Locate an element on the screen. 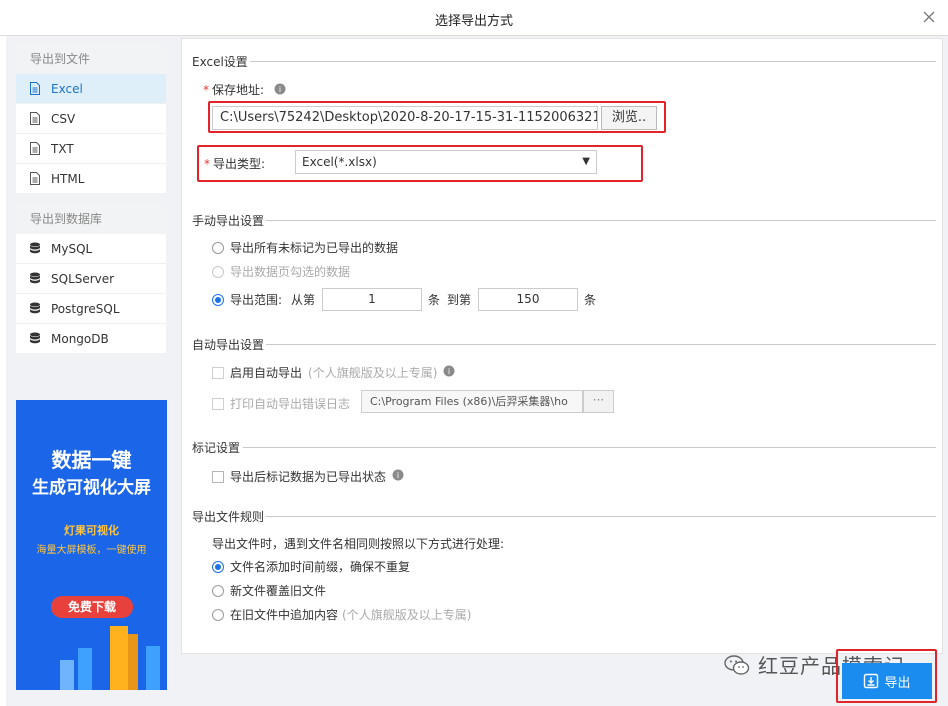 The height and width of the screenshot is (706, 948). radio-add-timestamp: 文件名添加时间前缀，确保不重复 is located at coordinates (311, 566).